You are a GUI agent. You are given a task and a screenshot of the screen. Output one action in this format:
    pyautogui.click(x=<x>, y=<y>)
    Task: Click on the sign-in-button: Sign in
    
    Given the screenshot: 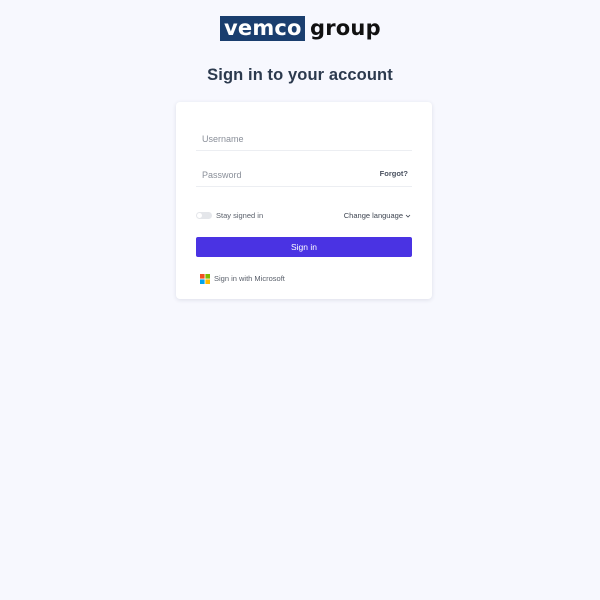 What is the action you would take?
    pyautogui.click(x=304, y=247)
    